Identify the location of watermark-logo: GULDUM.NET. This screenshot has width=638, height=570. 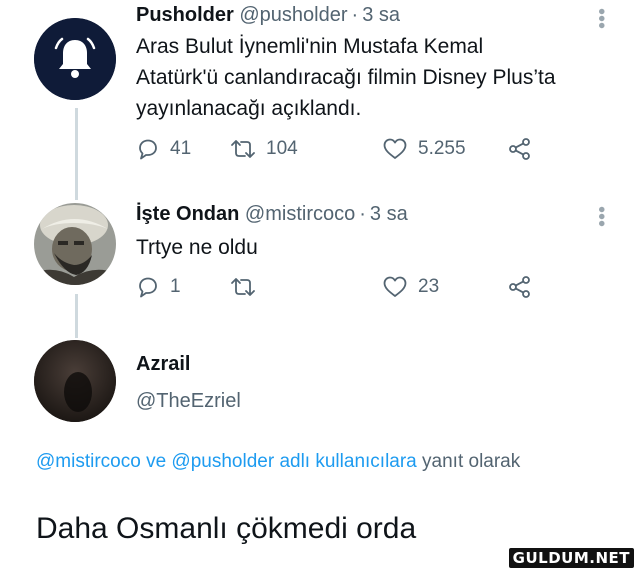
(571, 558).